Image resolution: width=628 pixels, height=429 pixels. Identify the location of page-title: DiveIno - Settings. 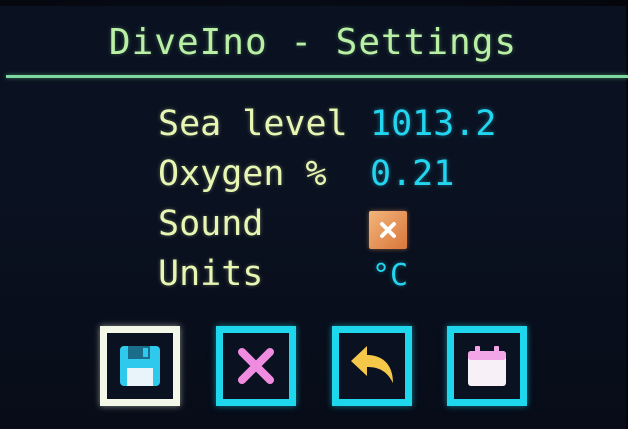
(313, 42).